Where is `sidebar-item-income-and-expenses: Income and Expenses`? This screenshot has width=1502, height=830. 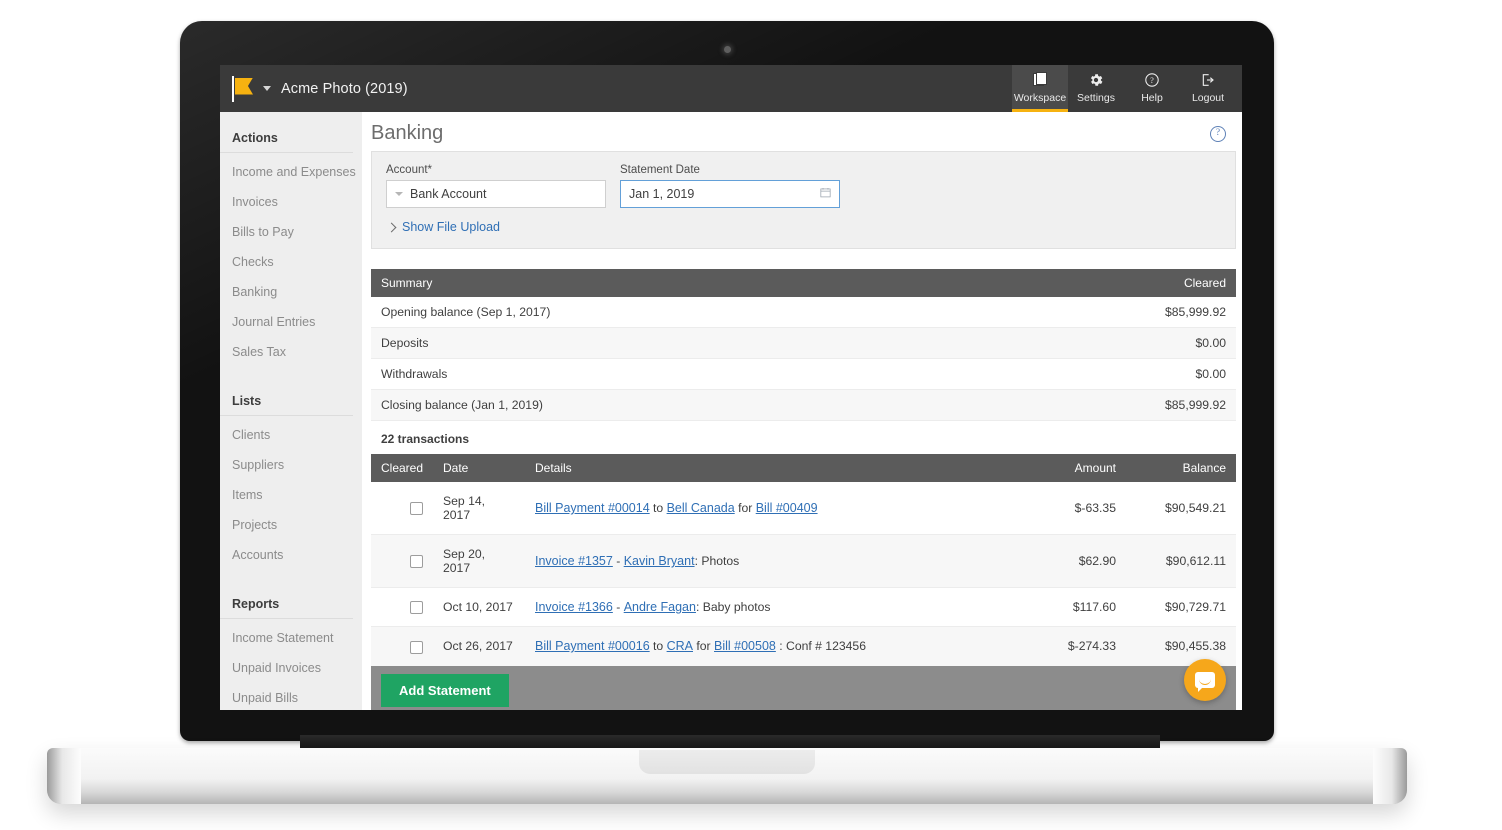
sidebar-item-income-and-expenses: Income and Expenses is located at coordinates (291, 172).